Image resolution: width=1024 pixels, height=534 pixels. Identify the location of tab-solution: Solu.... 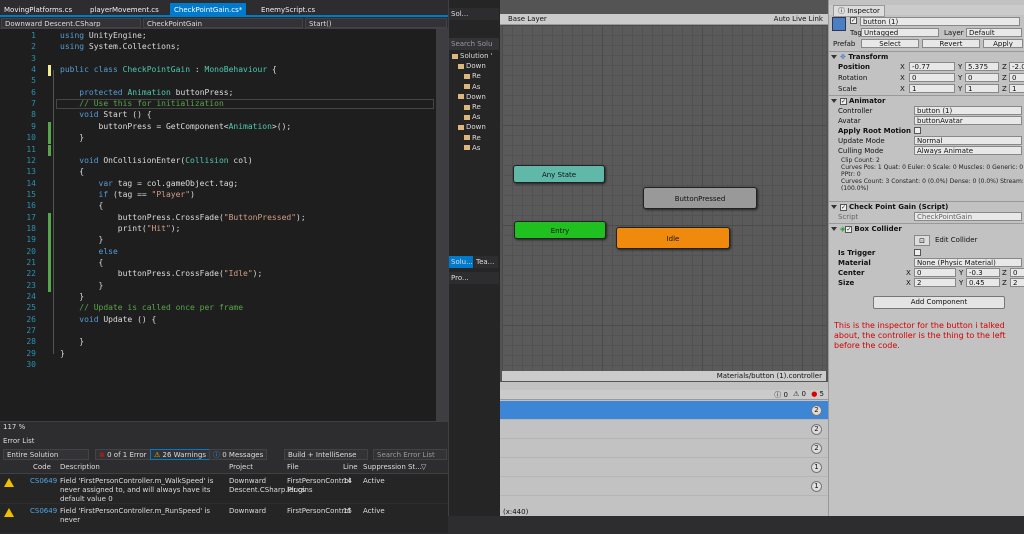
(461, 262).